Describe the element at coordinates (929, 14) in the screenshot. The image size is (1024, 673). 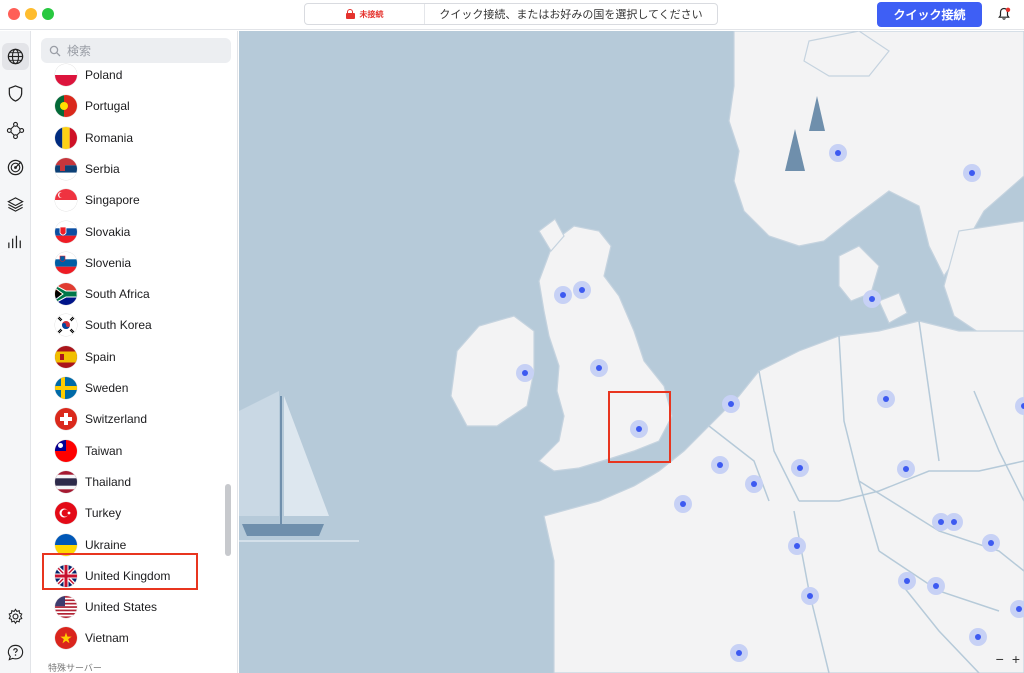
I see `quick-connect-button: クイック接続` at that location.